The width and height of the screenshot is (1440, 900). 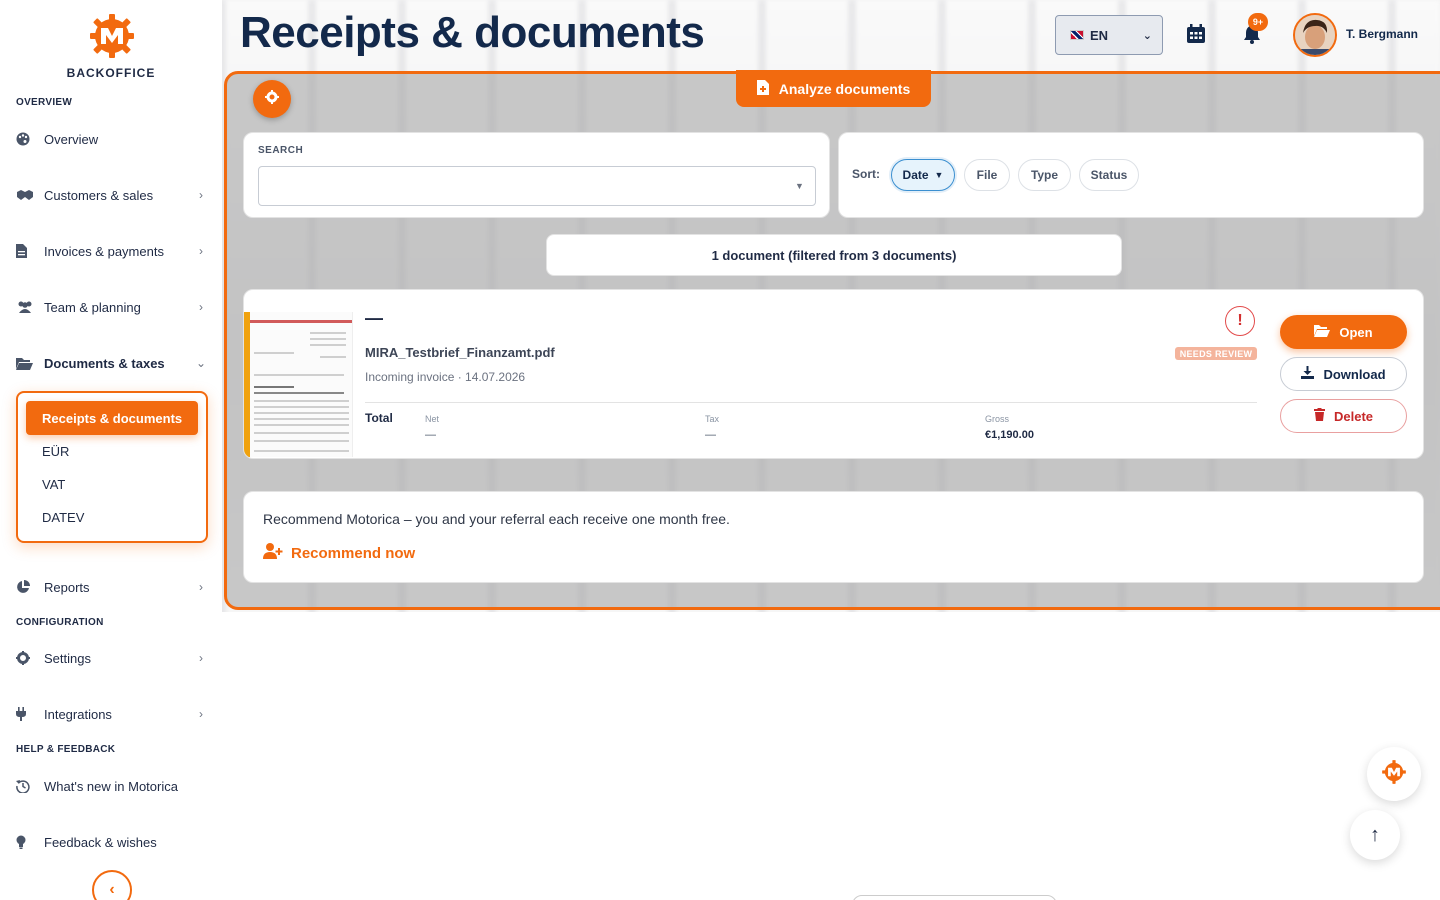 What do you see at coordinates (99, 195) in the screenshot?
I see `sidebar-item-label: Customers & sales` at bounding box center [99, 195].